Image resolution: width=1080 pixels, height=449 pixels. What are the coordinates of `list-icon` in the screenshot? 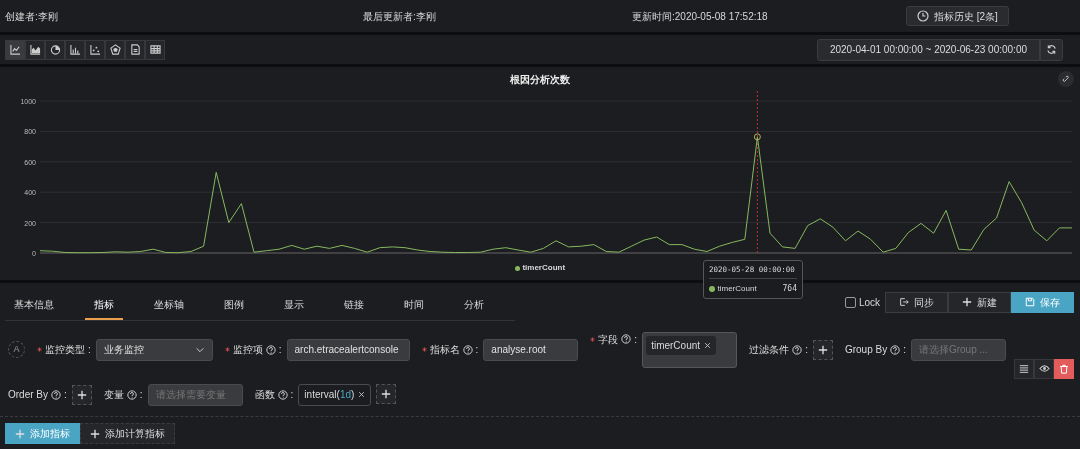 It's located at (1024, 368).